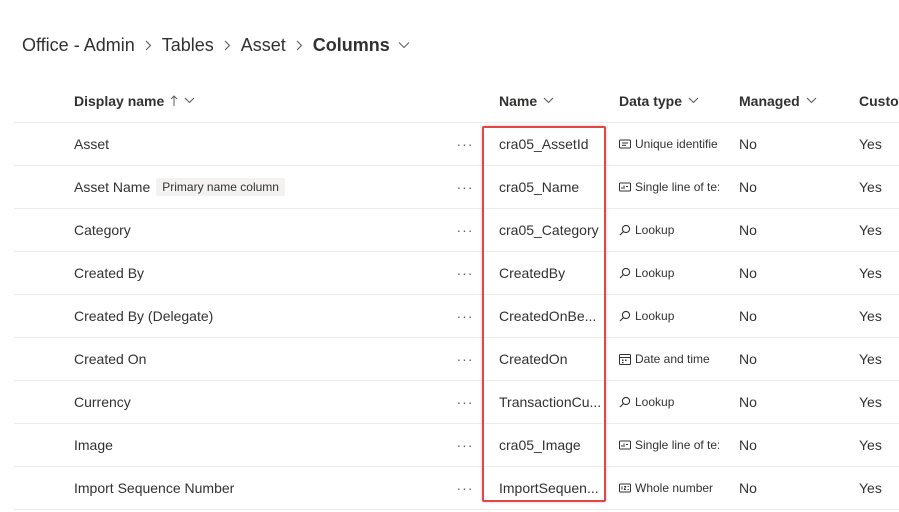 This screenshot has height=512, width=899. What do you see at coordinates (78, 45) in the screenshot?
I see `breadcrumb-item: Office - Admin` at bounding box center [78, 45].